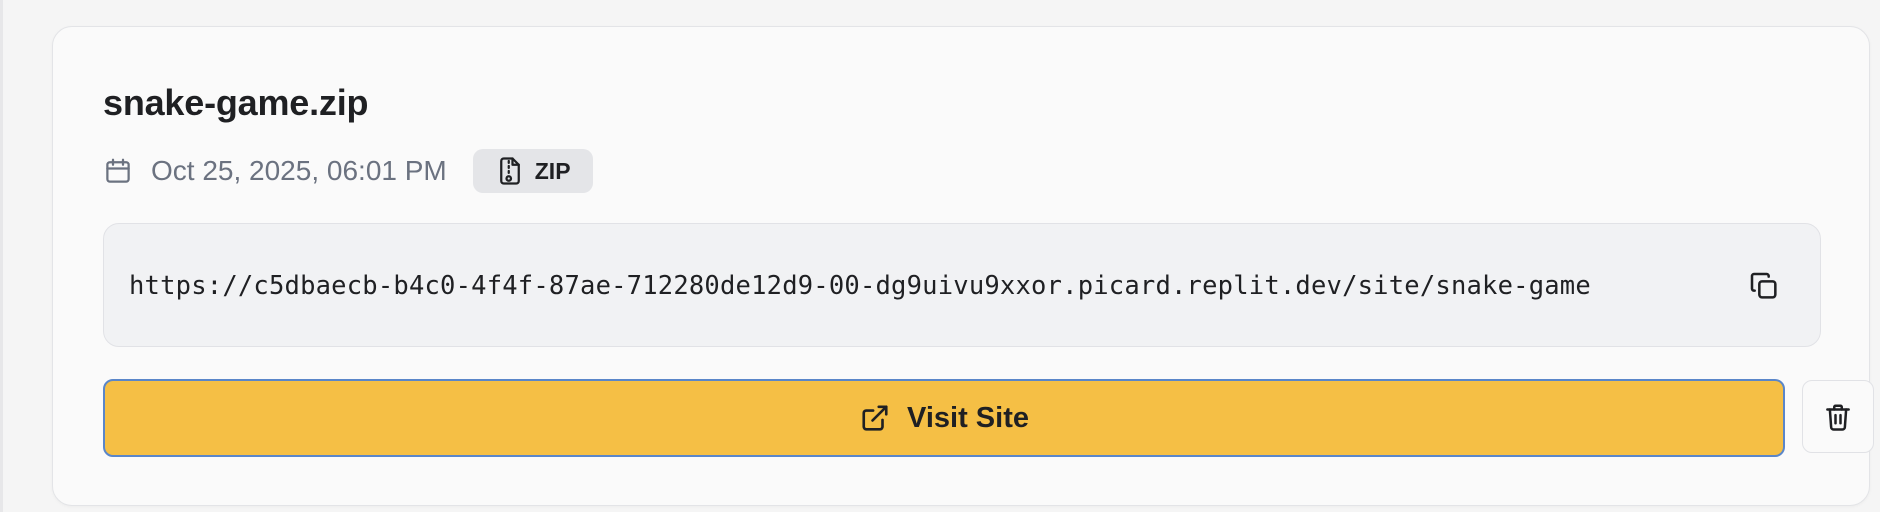  I want to click on copy-icon, so click(1763, 285).